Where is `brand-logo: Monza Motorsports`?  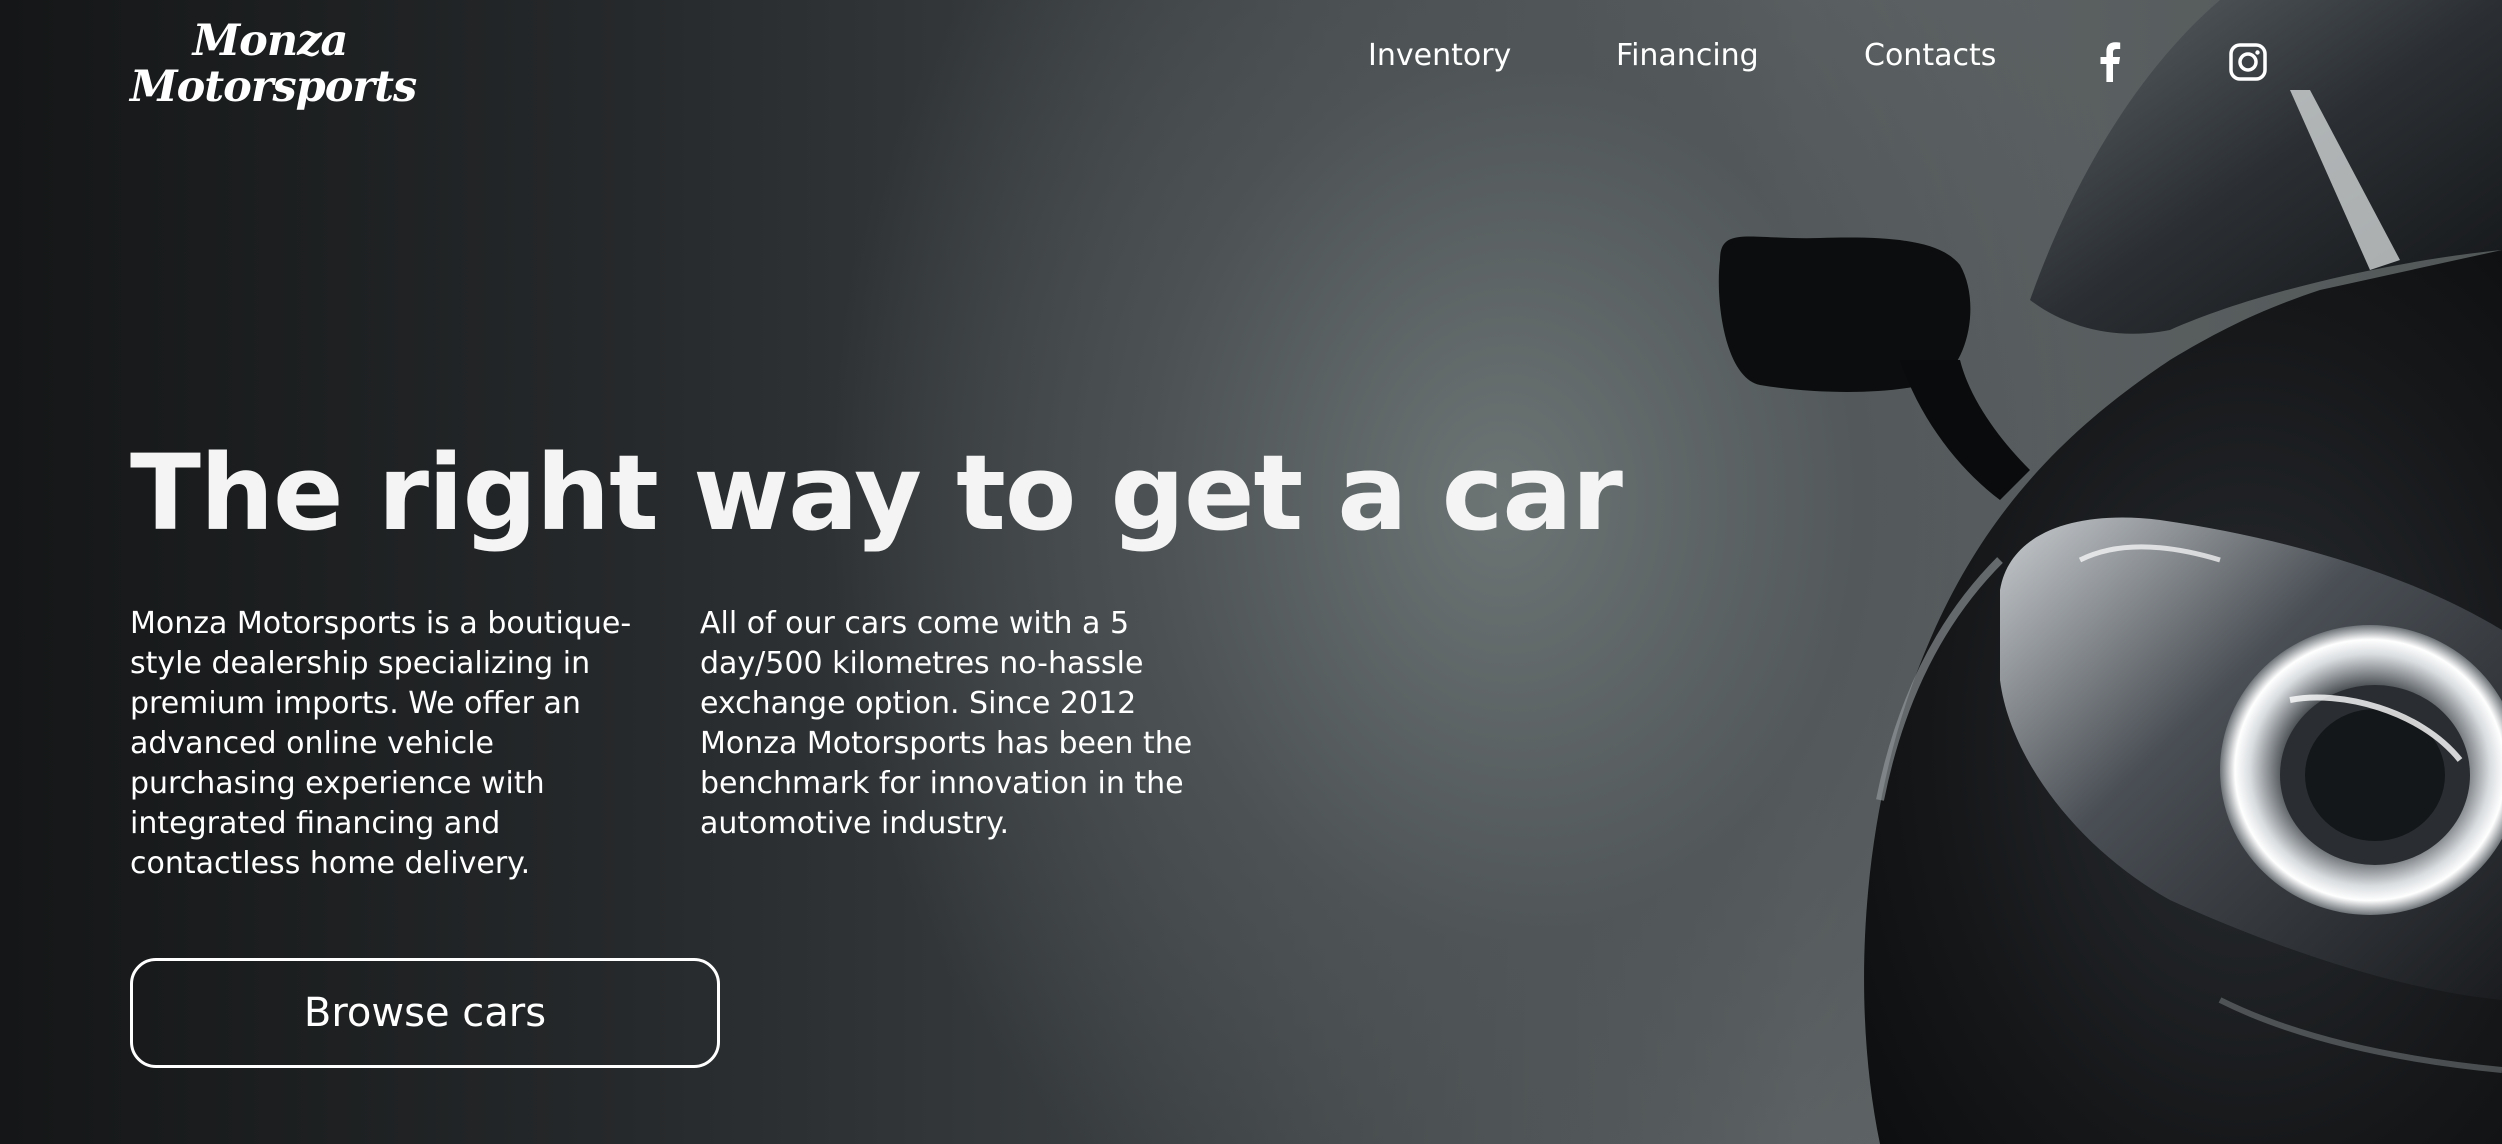
brand-logo: Monza Motorsports is located at coordinates (273, 64).